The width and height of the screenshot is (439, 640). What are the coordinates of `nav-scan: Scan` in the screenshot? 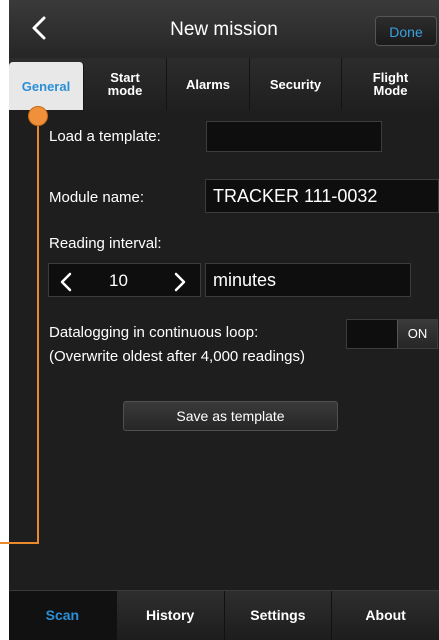 It's located at (63, 615).